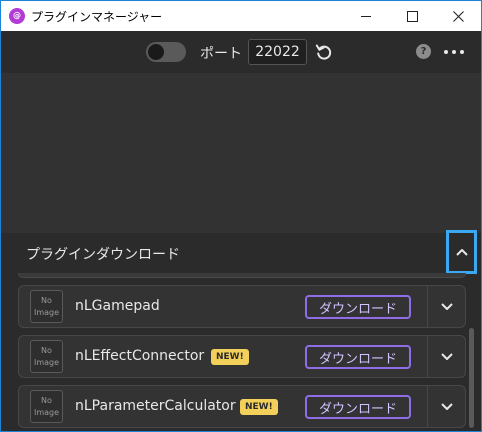 The image size is (482, 432). What do you see at coordinates (366, 16) in the screenshot?
I see `minimize-button` at bounding box center [366, 16].